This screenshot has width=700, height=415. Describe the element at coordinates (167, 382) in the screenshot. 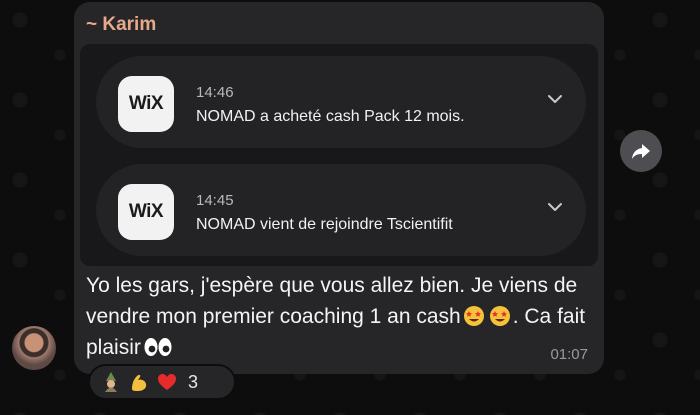

I see `red-heart-emoji` at that location.